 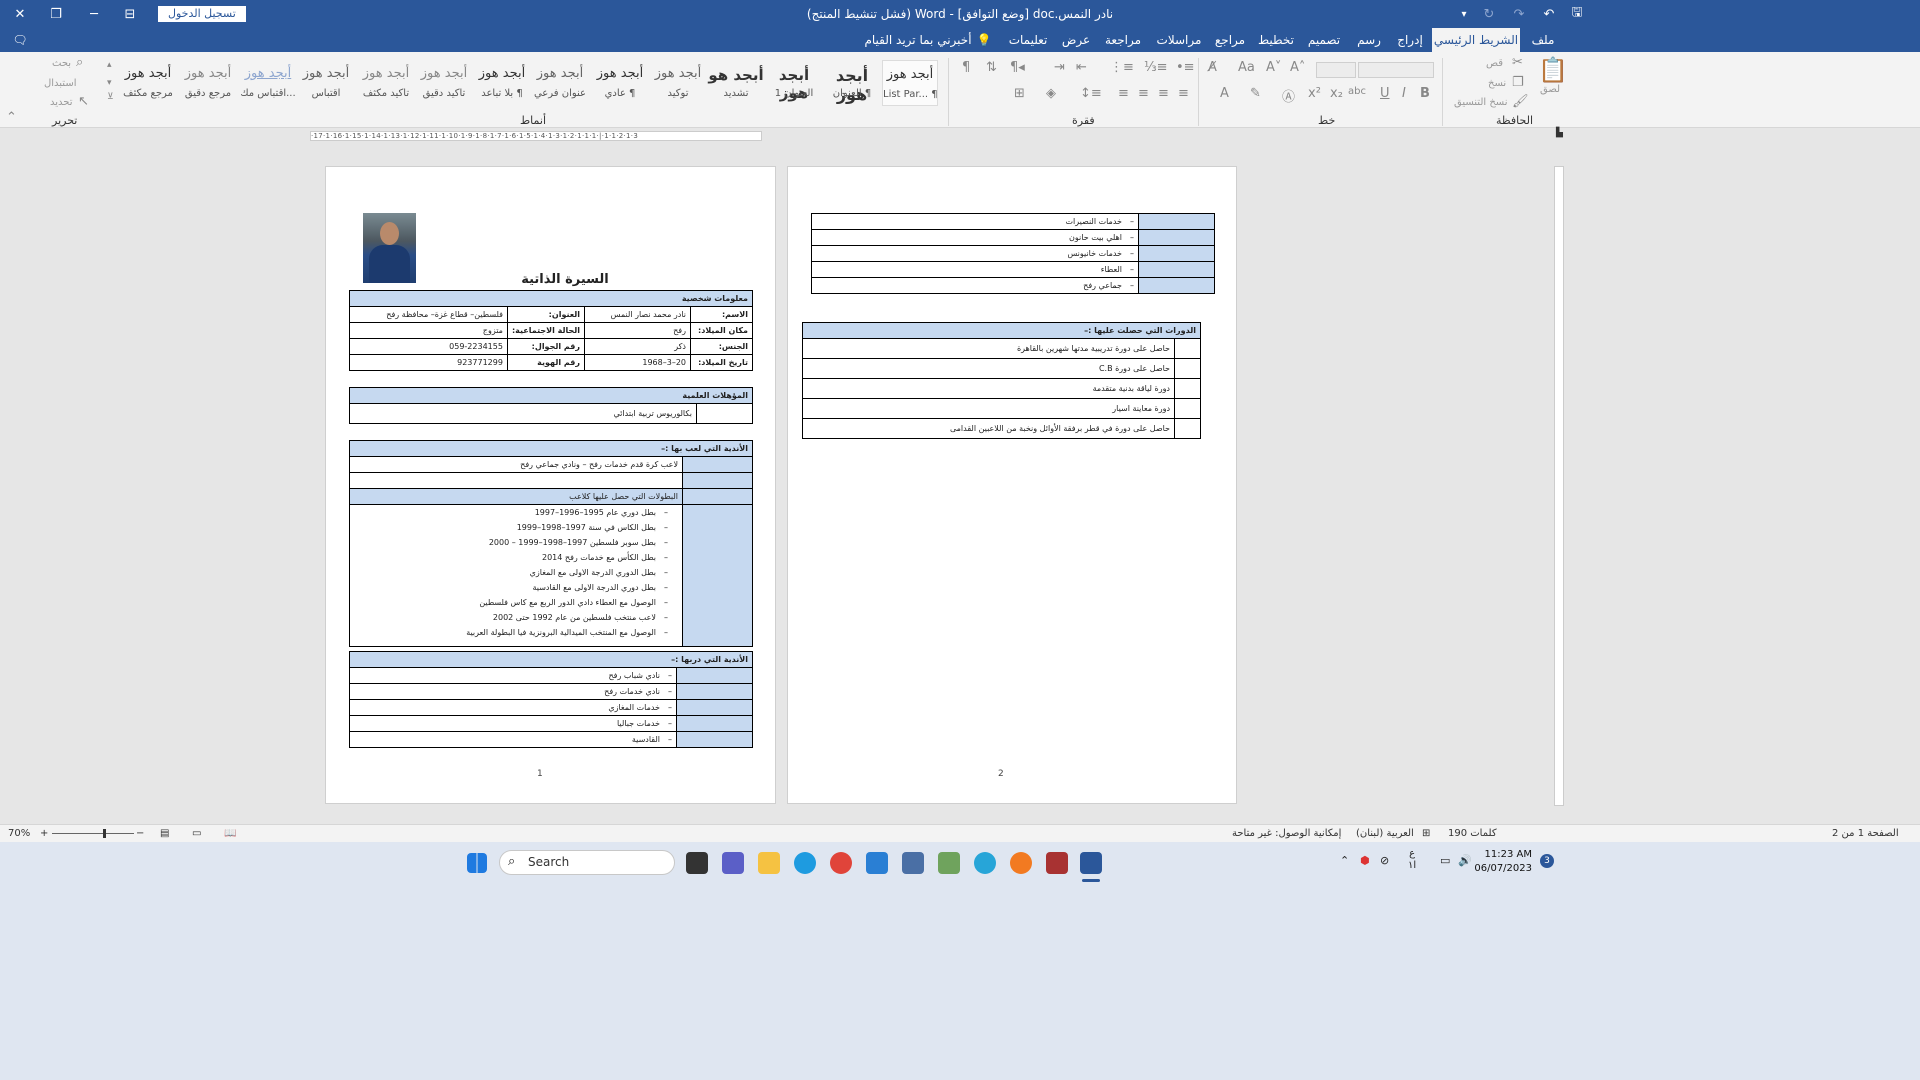 I want to click on tab-review: مراجعة, so click(x=1123, y=40).